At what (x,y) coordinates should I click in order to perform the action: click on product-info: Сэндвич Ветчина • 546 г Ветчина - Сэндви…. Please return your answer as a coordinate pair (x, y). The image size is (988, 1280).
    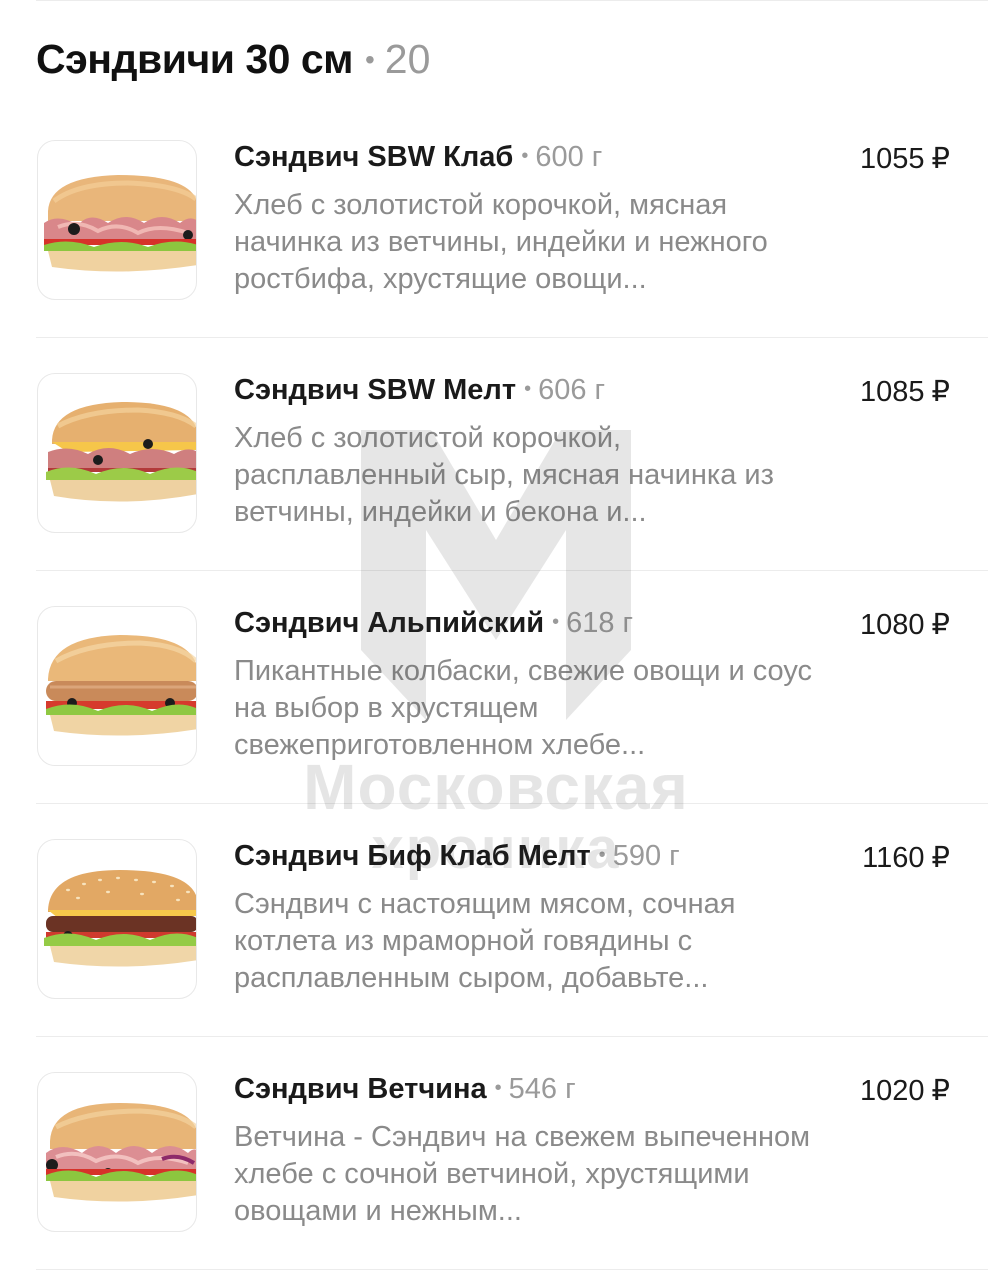
    Looking at the image, I should click on (534, 1151).